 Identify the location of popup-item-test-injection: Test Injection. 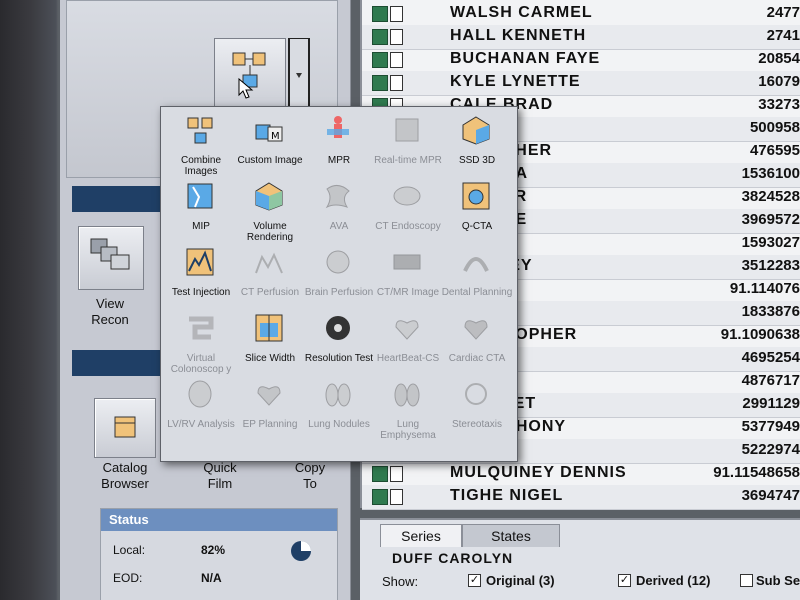
(201, 283).